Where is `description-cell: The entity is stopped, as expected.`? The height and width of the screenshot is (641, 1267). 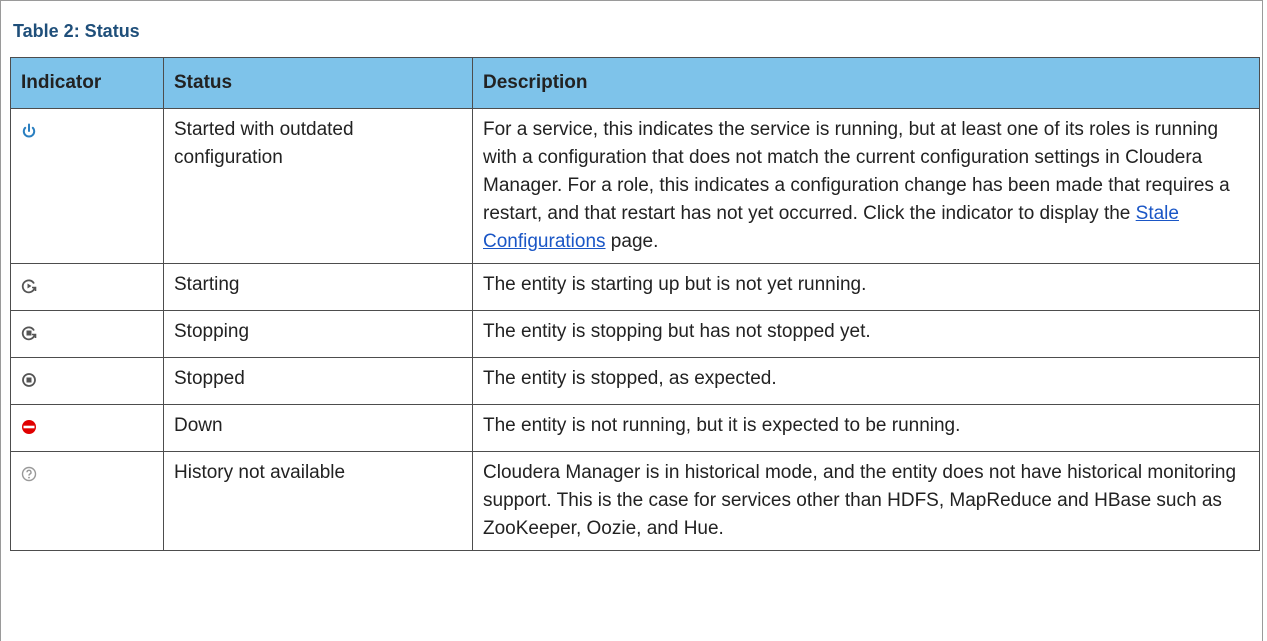 description-cell: The entity is stopped, as expected. is located at coordinates (866, 381).